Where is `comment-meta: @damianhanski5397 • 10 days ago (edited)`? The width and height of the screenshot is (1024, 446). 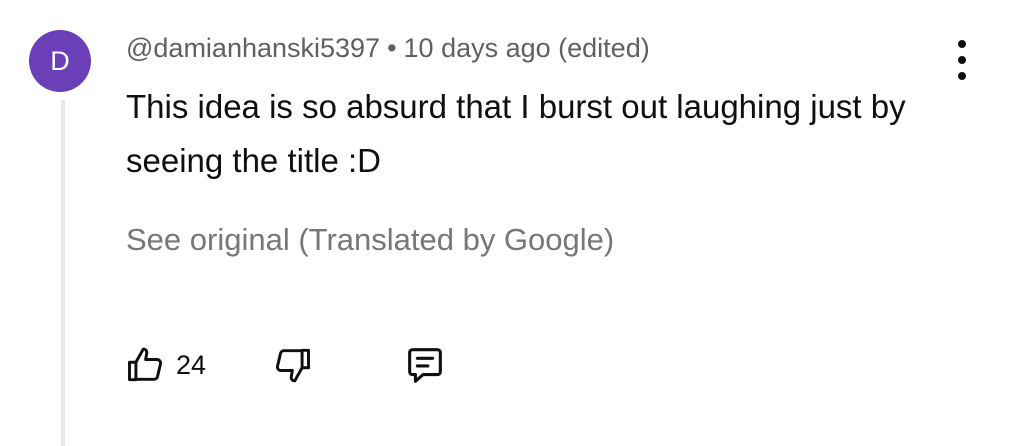 comment-meta: @damianhanski5397 • 10 days ago (edited) is located at coordinates (388, 48).